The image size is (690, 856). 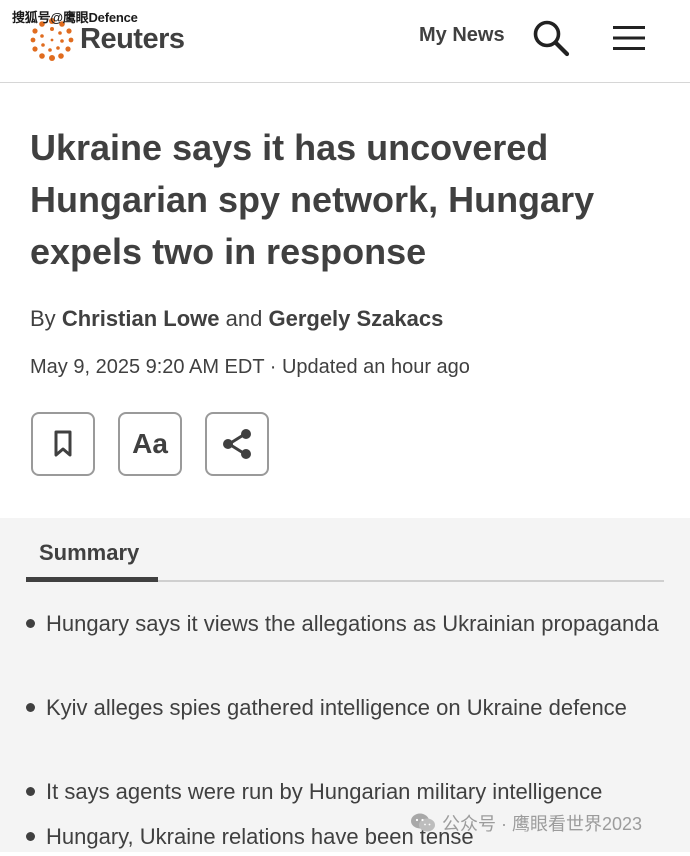 I want to click on tab-summary: Summary, so click(x=89, y=553).